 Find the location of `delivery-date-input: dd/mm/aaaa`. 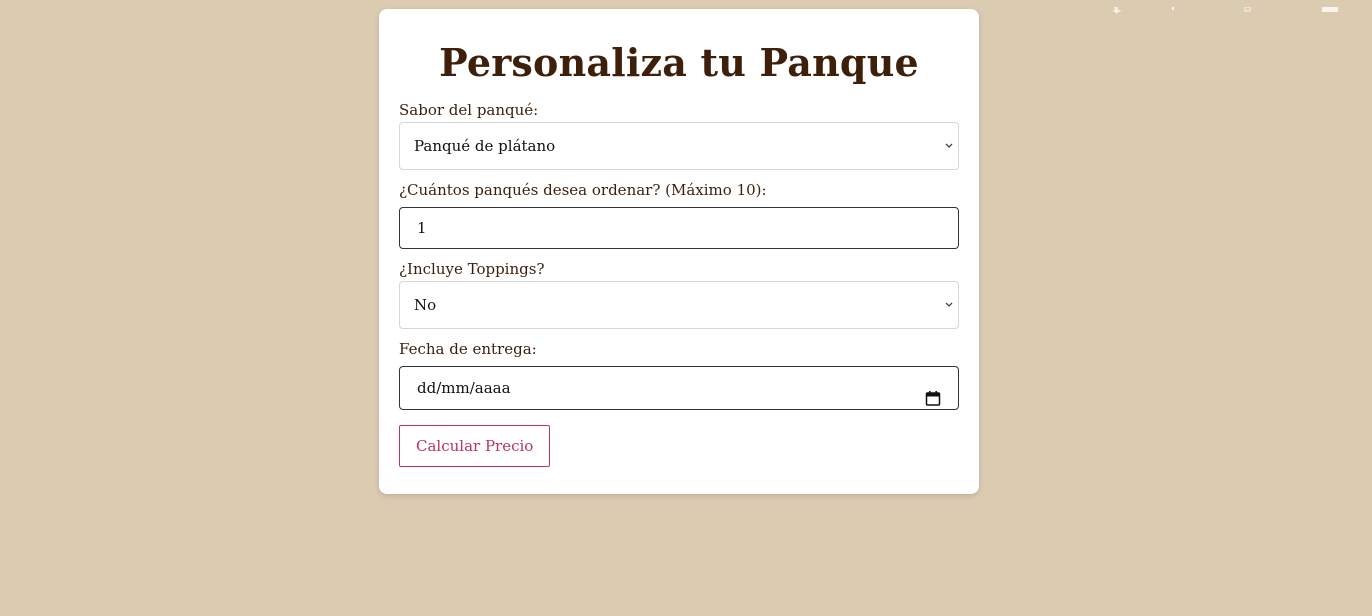

delivery-date-input: dd/mm/aaaa is located at coordinates (679, 388).